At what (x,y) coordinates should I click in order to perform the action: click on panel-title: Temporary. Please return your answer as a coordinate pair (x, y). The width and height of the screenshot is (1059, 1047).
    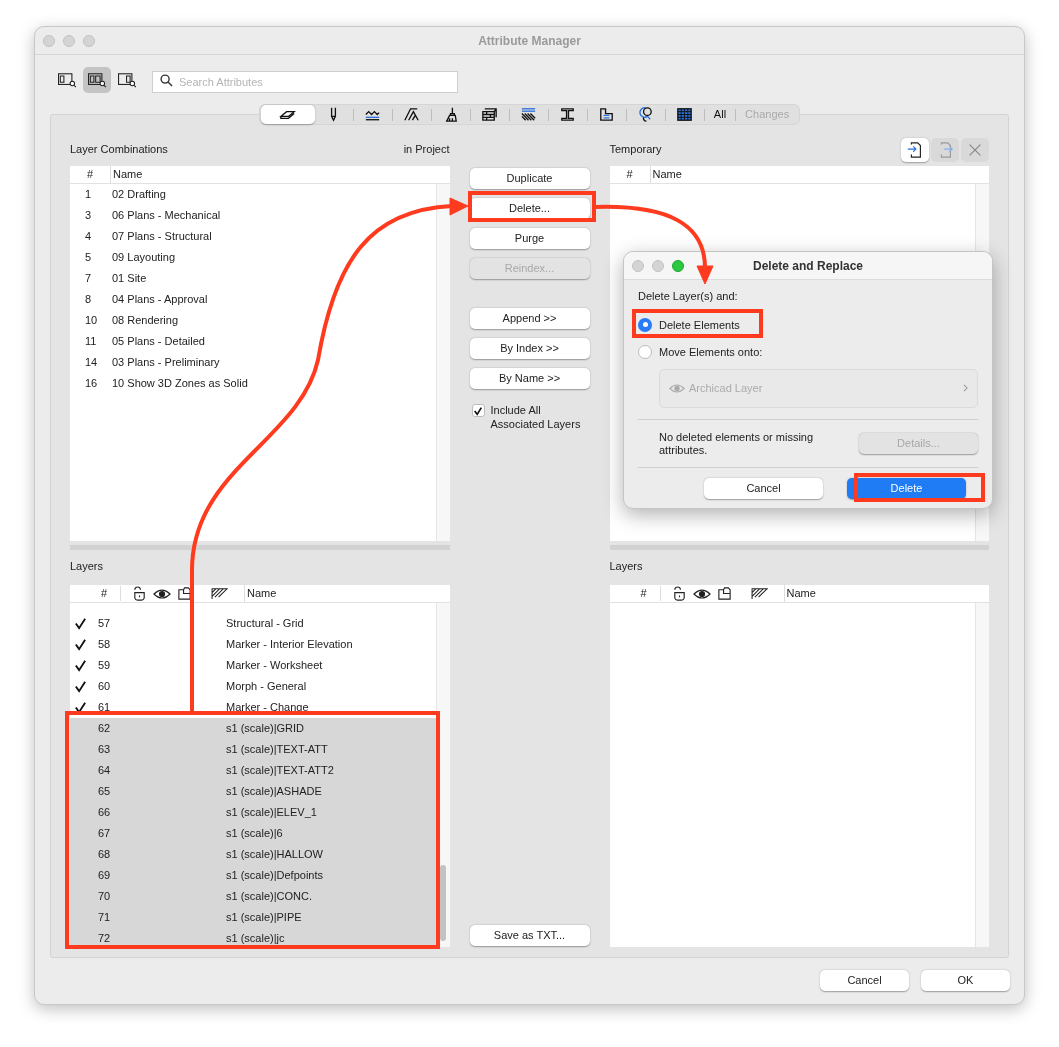
    Looking at the image, I should click on (635, 150).